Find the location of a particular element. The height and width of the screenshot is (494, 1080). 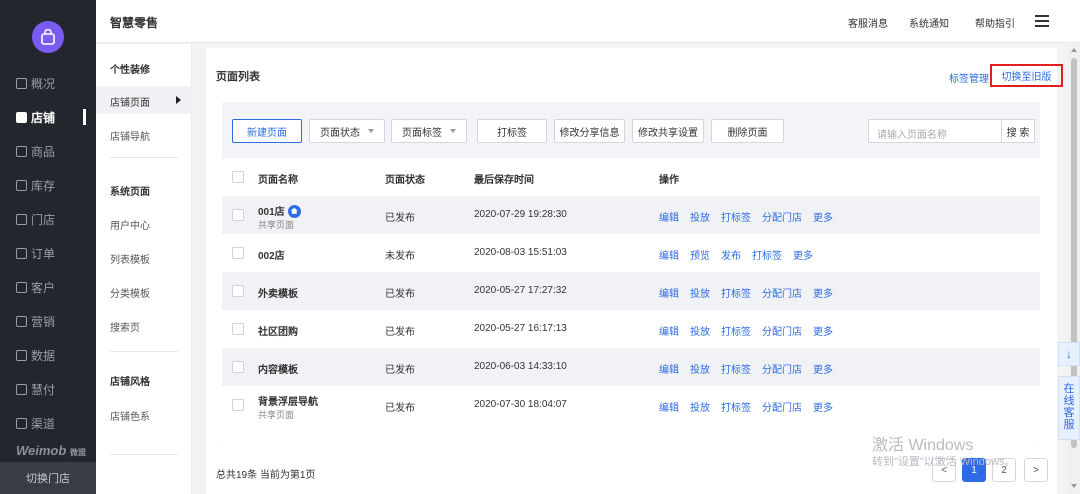

nav-item-10: 渠道 is located at coordinates (48, 423).